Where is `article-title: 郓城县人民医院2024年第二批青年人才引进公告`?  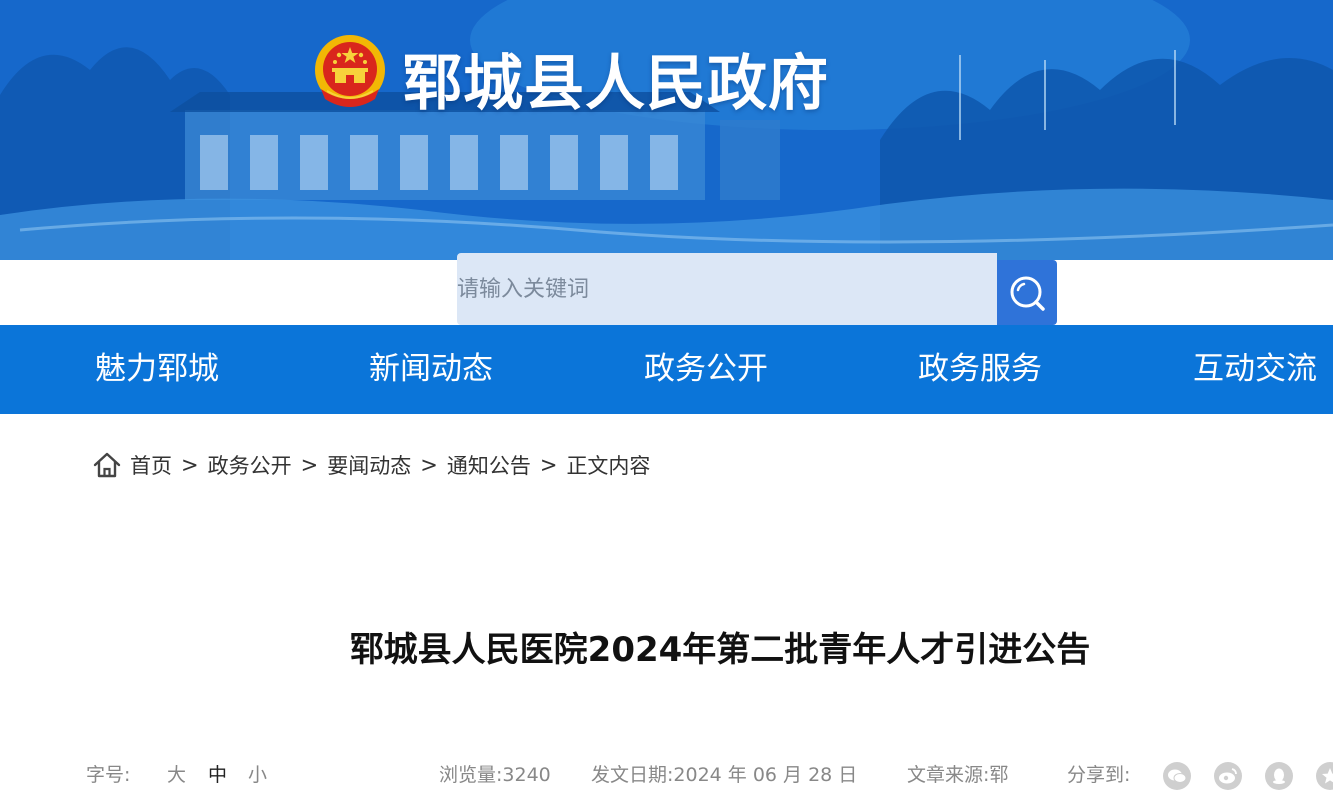 article-title: 郓城县人民医院2024年第二批青年人才引进公告 is located at coordinates (720, 650).